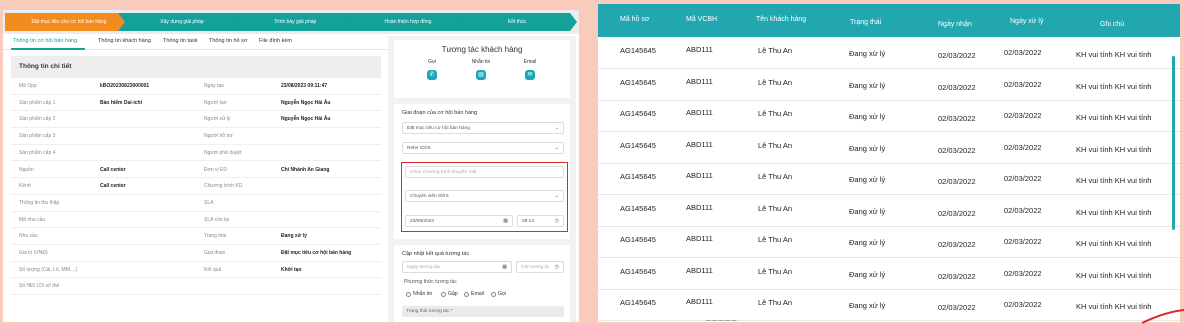  I want to click on header-customer-name: Tên khách hàng, so click(781, 19).